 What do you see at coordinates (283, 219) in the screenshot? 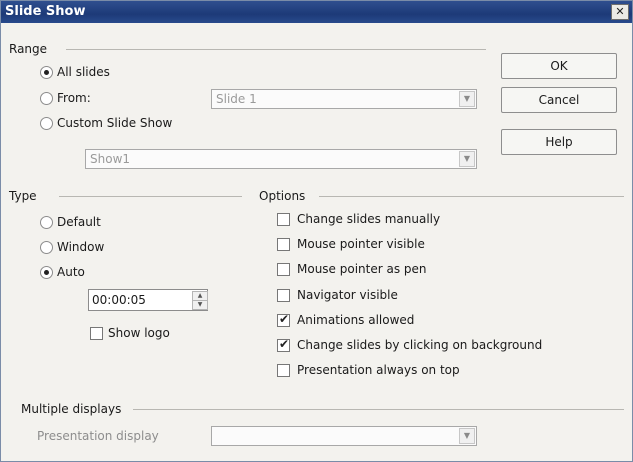
I see `option-checkbox-manual` at bounding box center [283, 219].